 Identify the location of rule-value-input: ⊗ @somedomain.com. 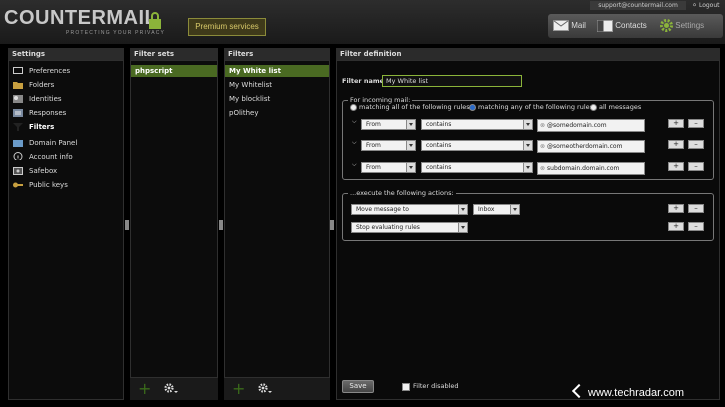
(591, 125).